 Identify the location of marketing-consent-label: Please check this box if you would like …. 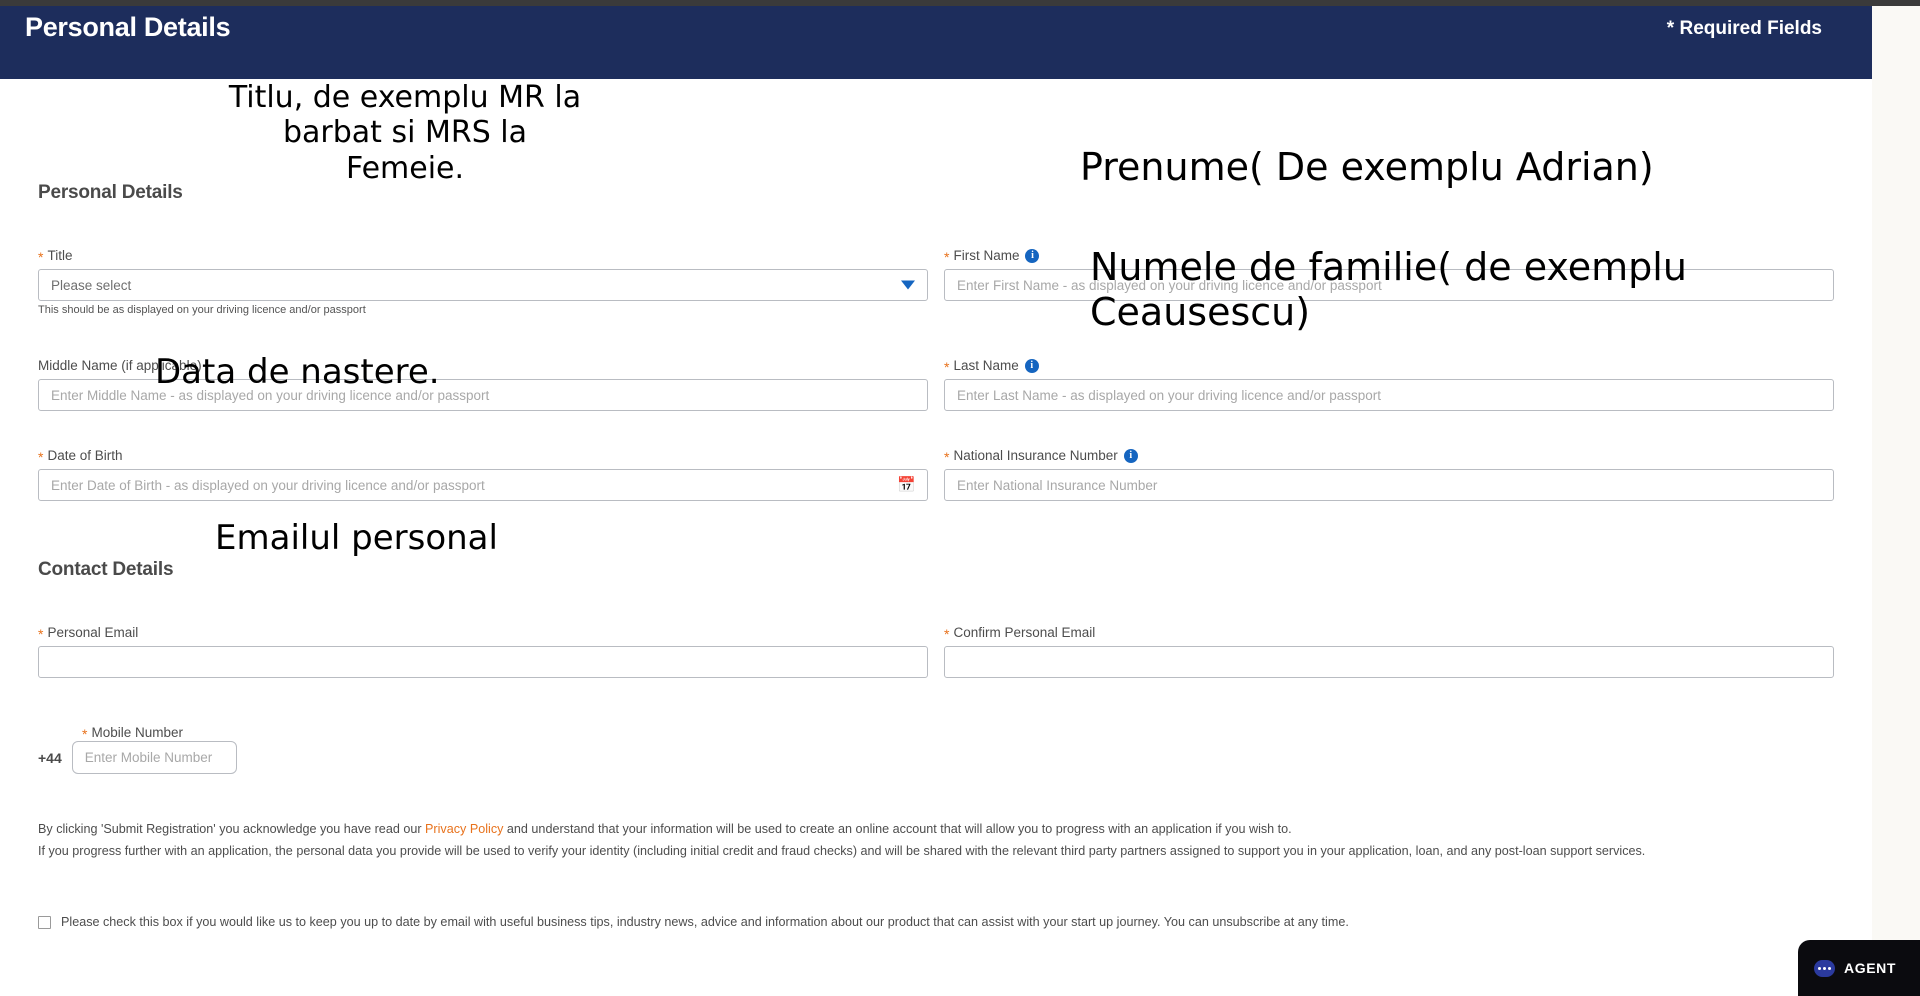
(705, 922).